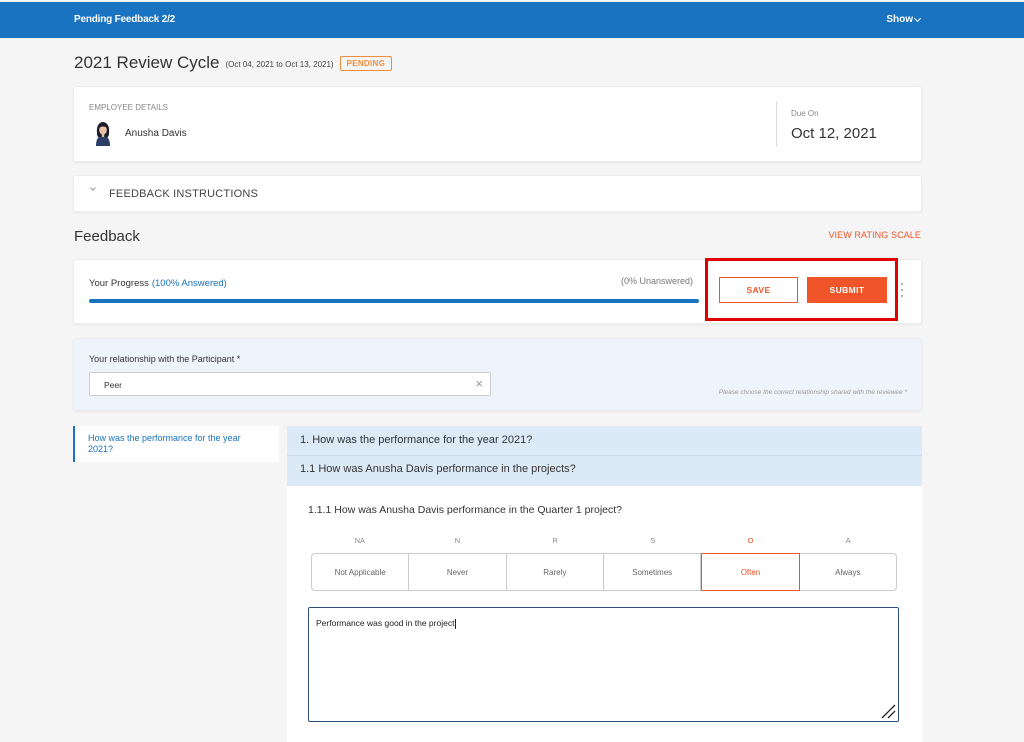 This screenshot has height=742, width=1024. Describe the element at coordinates (165, 359) in the screenshot. I see `relationship-label: Your relationship with the Participant *` at that location.